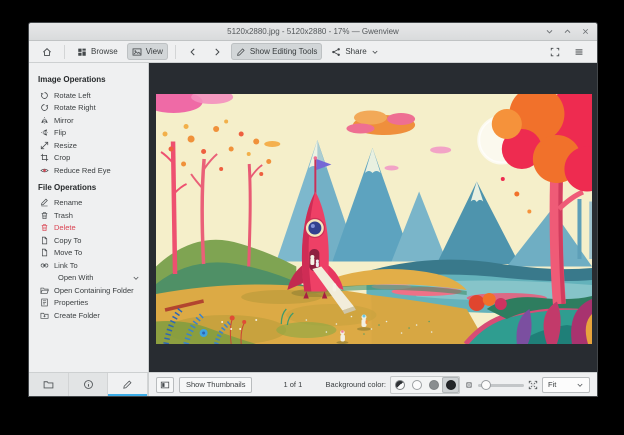  What do you see at coordinates (44, 240) in the screenshot?
I see `copy-document-icon` at bounding box center [44, 240].